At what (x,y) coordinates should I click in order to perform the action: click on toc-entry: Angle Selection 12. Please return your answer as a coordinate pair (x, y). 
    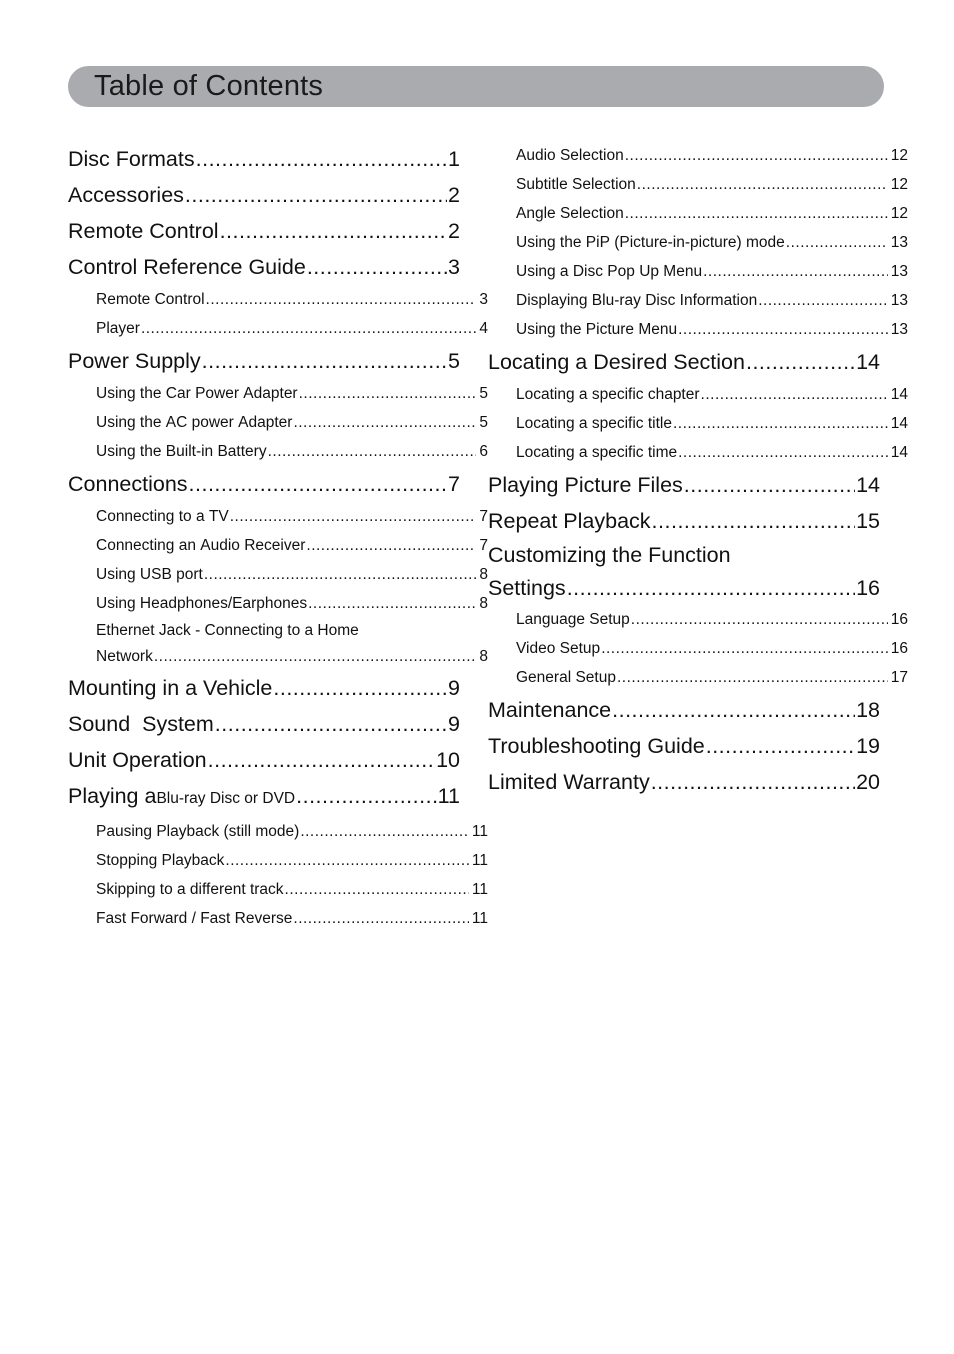
    Looking at the image, I should click on (698, 213).